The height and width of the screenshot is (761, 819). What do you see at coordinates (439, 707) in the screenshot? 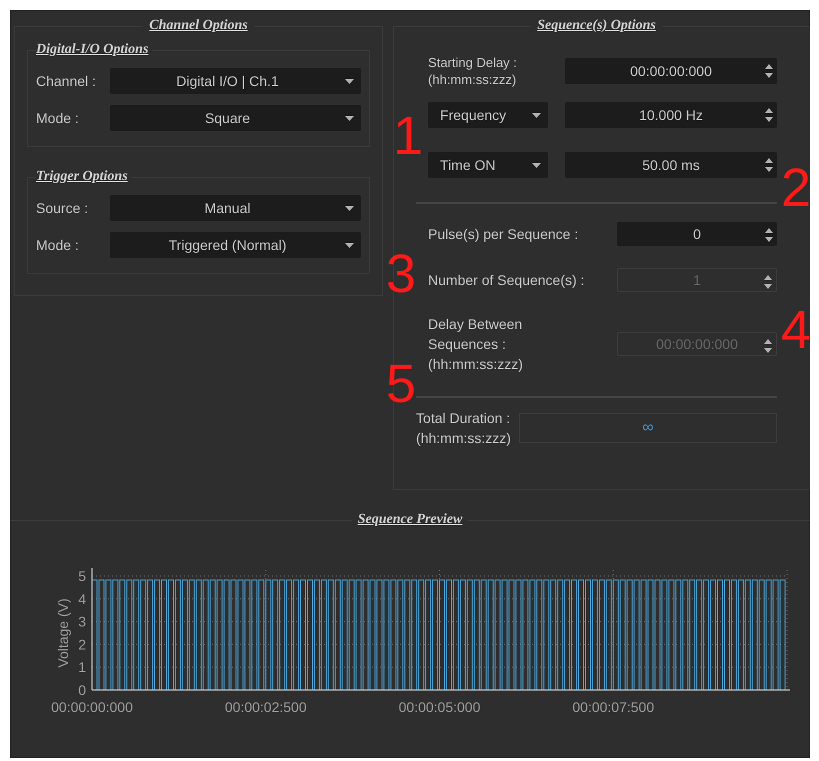
I see `tick-label: 00:00:05:000` at bounding box center [439, 707].